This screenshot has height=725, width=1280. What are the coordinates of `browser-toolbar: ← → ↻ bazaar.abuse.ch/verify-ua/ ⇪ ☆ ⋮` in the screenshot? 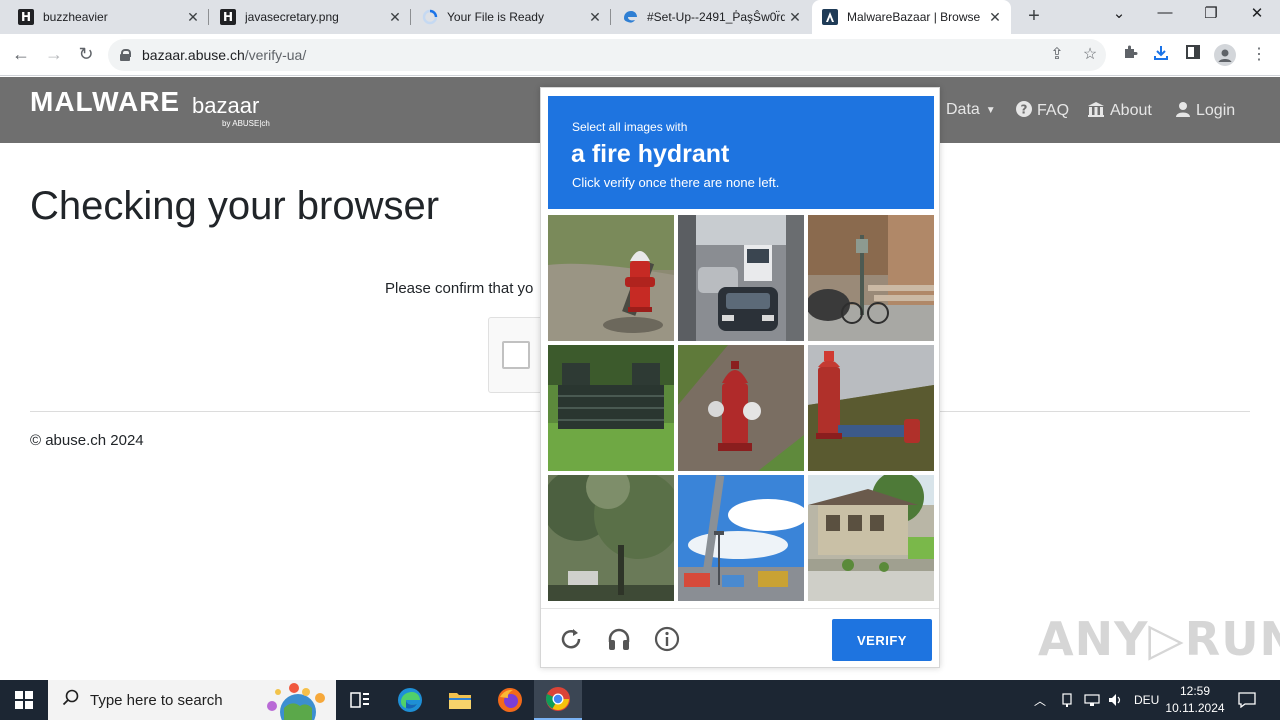 It's located at (640, 55).